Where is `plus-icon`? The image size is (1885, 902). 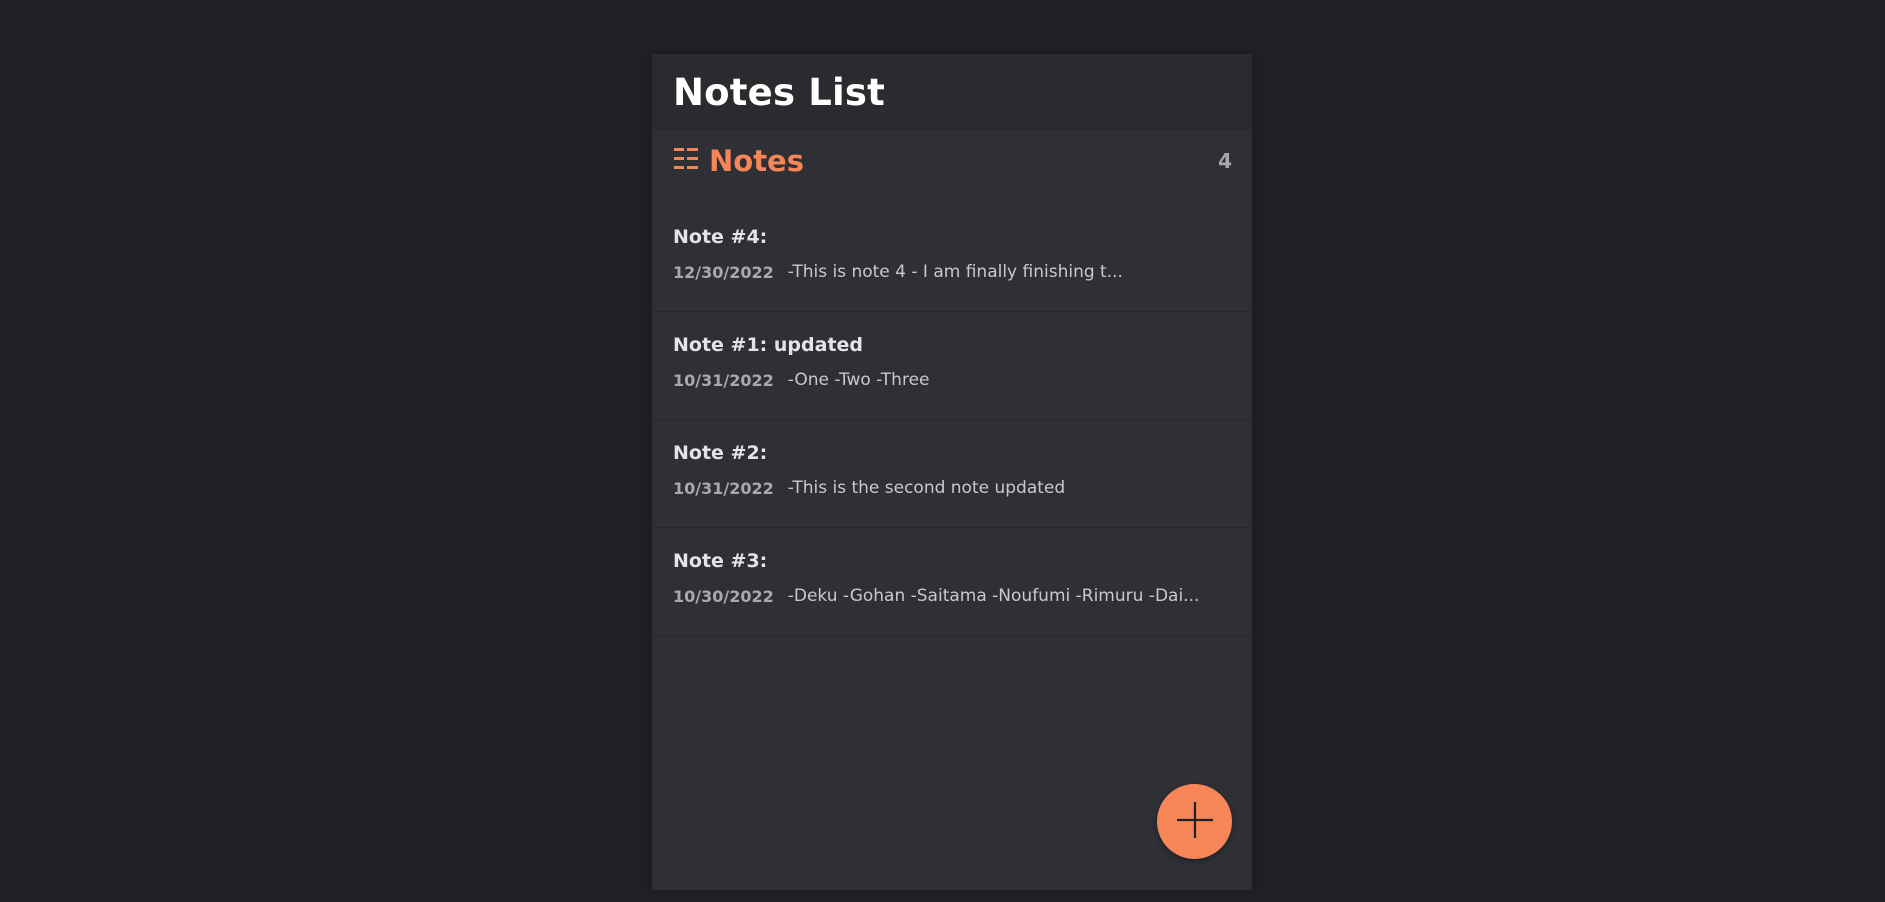
plus-icon is located at coordinates (1195, 821).